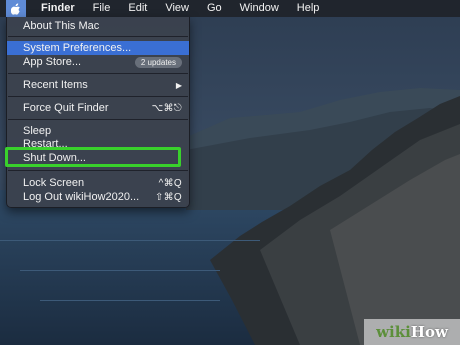 The image size is (460, 345). I want to click on menu-item-label: Recent Items, so click(55, 85).